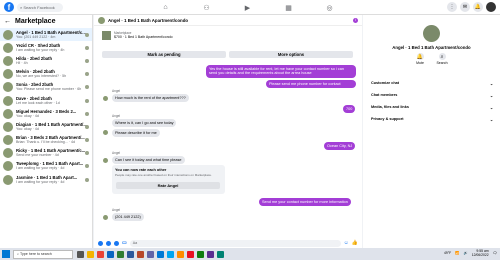 The image size is (500, 260). What do you see at coordinates (49, 89) in the screenshot?
I see `conversation-preview: You: Please send me phone number · 6h` at bounding box center [49, 89].